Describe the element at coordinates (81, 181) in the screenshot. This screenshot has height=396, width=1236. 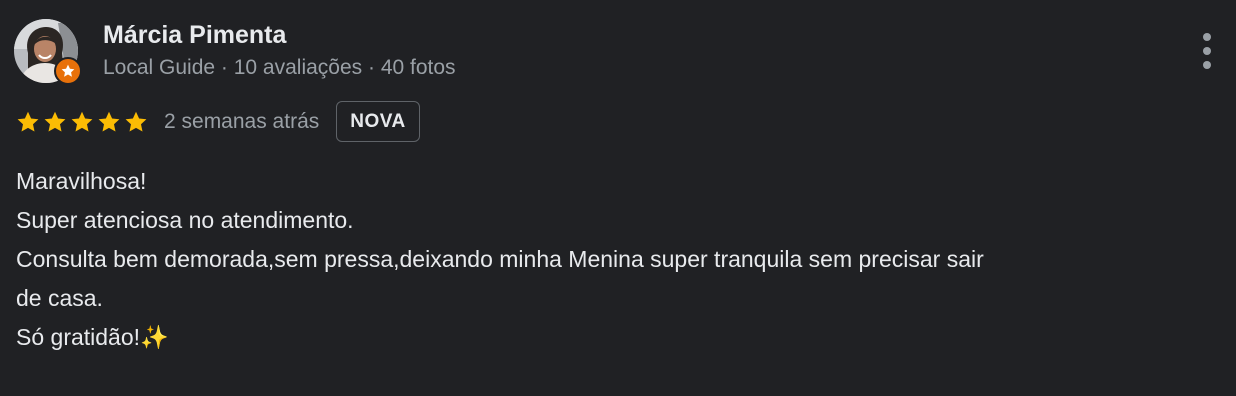
I see `review-text-line: Maravilhosa!` at that location.